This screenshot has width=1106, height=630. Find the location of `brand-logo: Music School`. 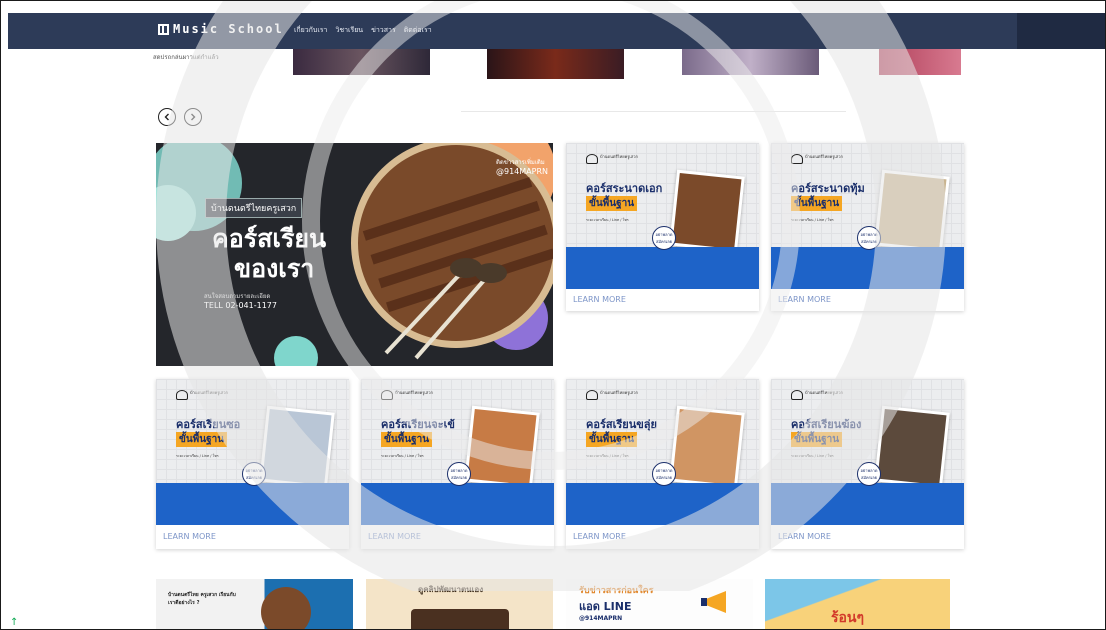

brand-logo: Music School is located at coordinates (221, 29).